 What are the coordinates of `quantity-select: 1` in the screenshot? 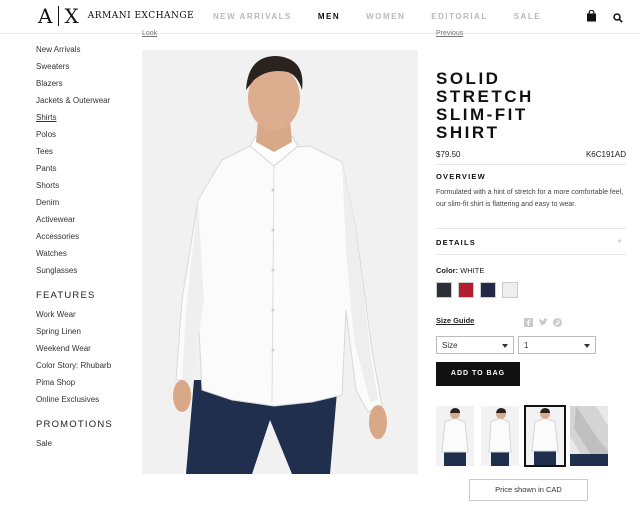 It's located at (557, 345).